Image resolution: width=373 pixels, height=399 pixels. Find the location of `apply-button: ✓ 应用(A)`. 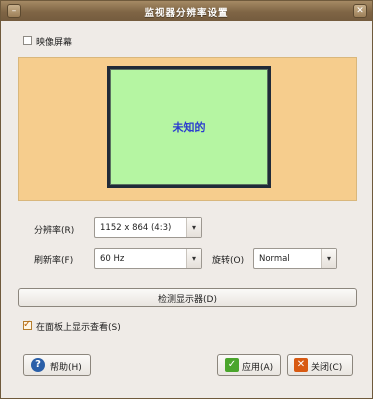

apply-button: ✓ 应用(A) is located at coordinates (249, 365).